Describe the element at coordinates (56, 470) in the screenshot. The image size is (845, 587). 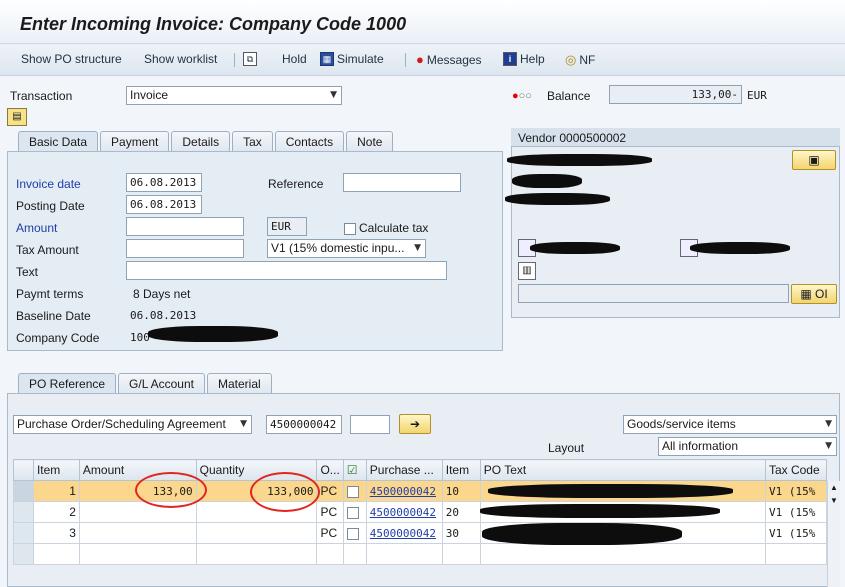
I see `column-header-item: Item` at that location.